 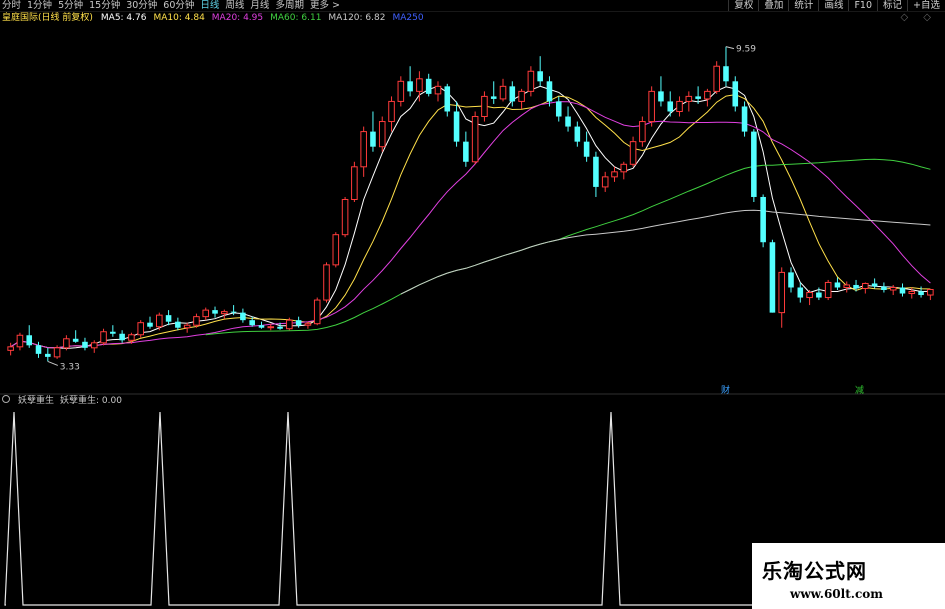 What do you see at coordinates (803, 5) in the screenshot?
I see `tool-button-2: 统计` at bounding box center [803, 5].